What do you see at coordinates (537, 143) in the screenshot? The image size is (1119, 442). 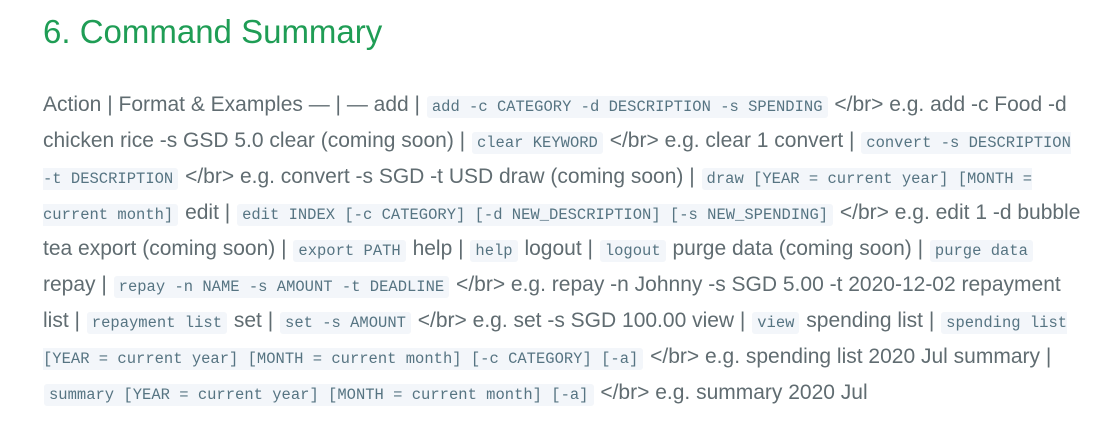 I see `inline-code: clear KEYWORD` at bounding box center [537, 143].